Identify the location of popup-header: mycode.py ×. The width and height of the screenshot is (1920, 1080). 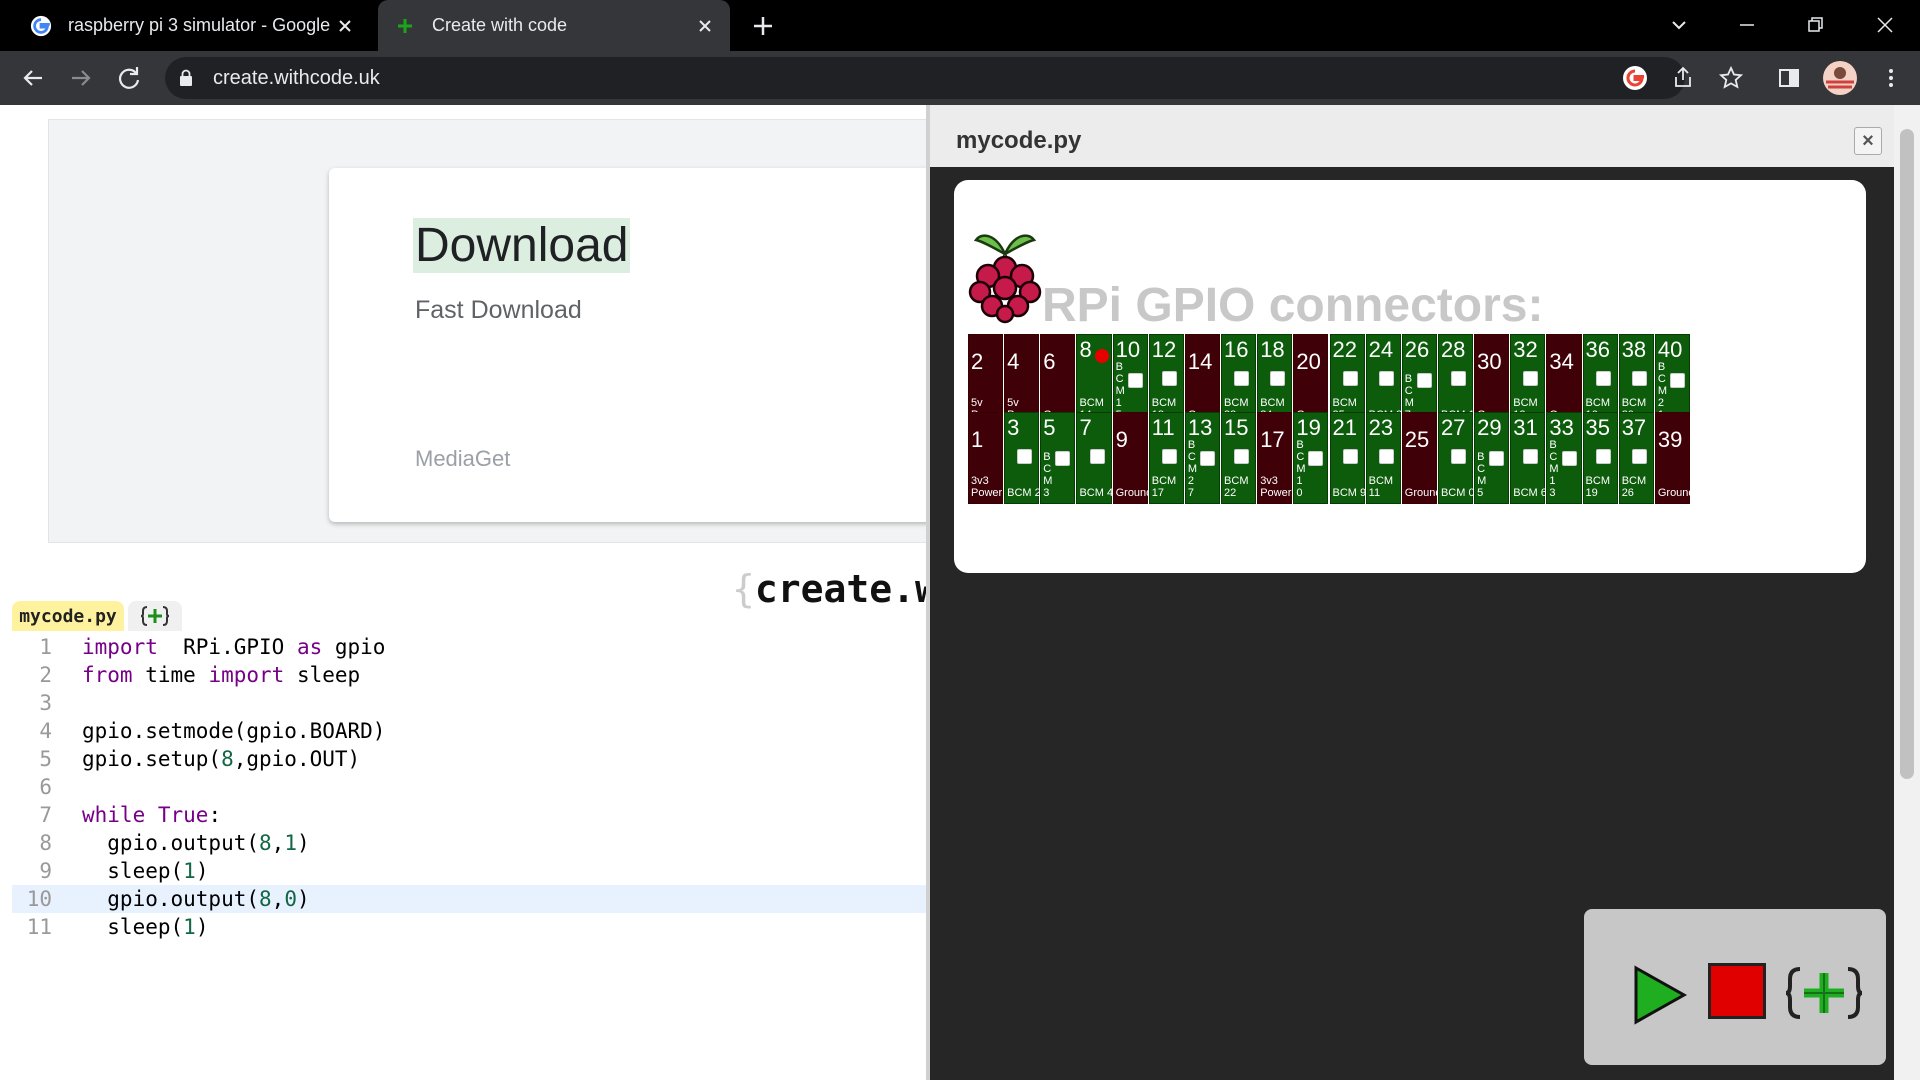
(1412, 136).